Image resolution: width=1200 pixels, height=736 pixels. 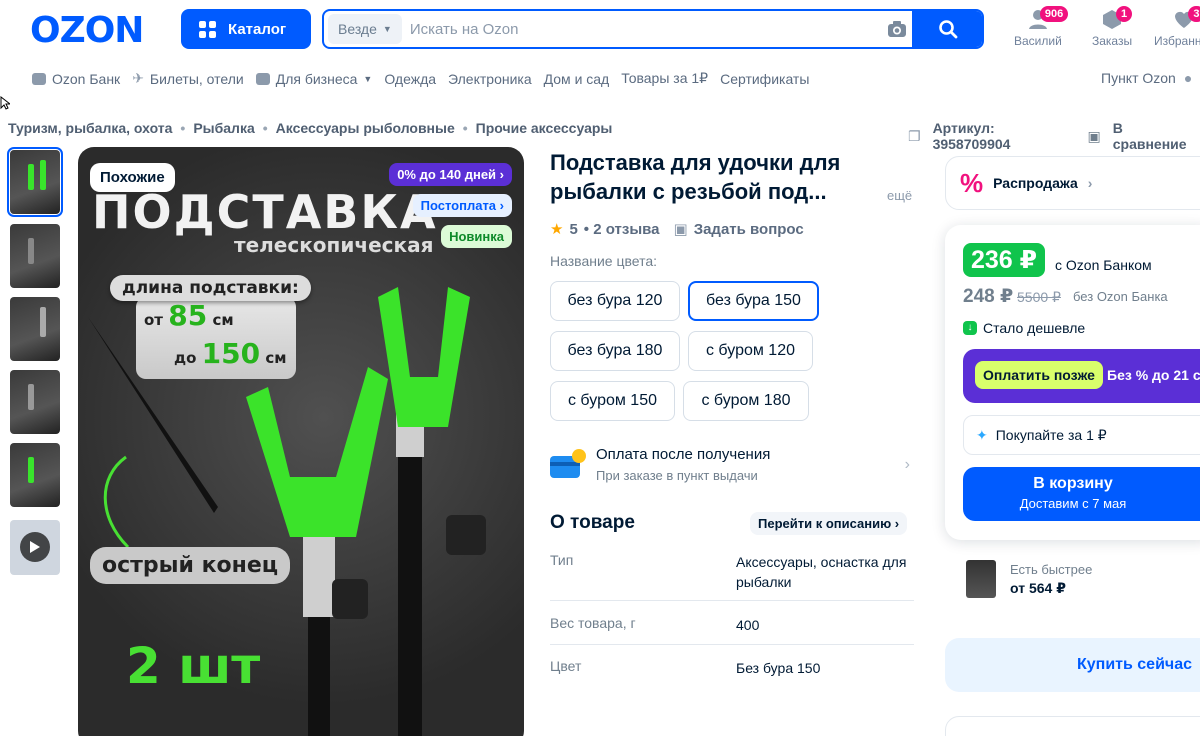 I want to click on search-scope-select: Везде ▼, so click(x=365, y=29).